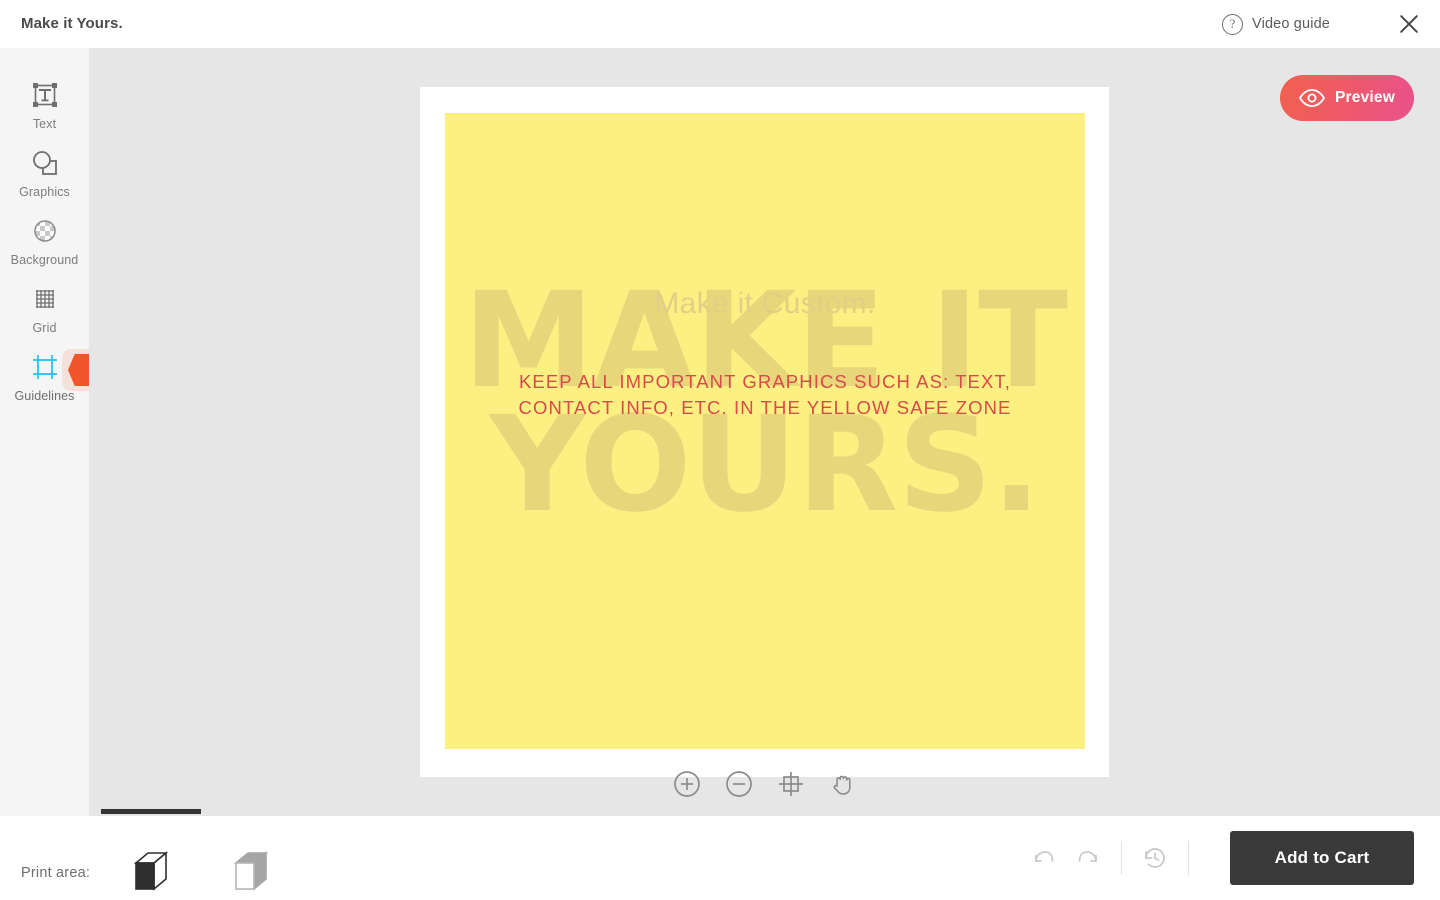 Image resolution: width=1440 pixels, height=900 pixels. Describe the element at coordinates (1409, 24) in the screenshot. I see `close-icon` at that location.